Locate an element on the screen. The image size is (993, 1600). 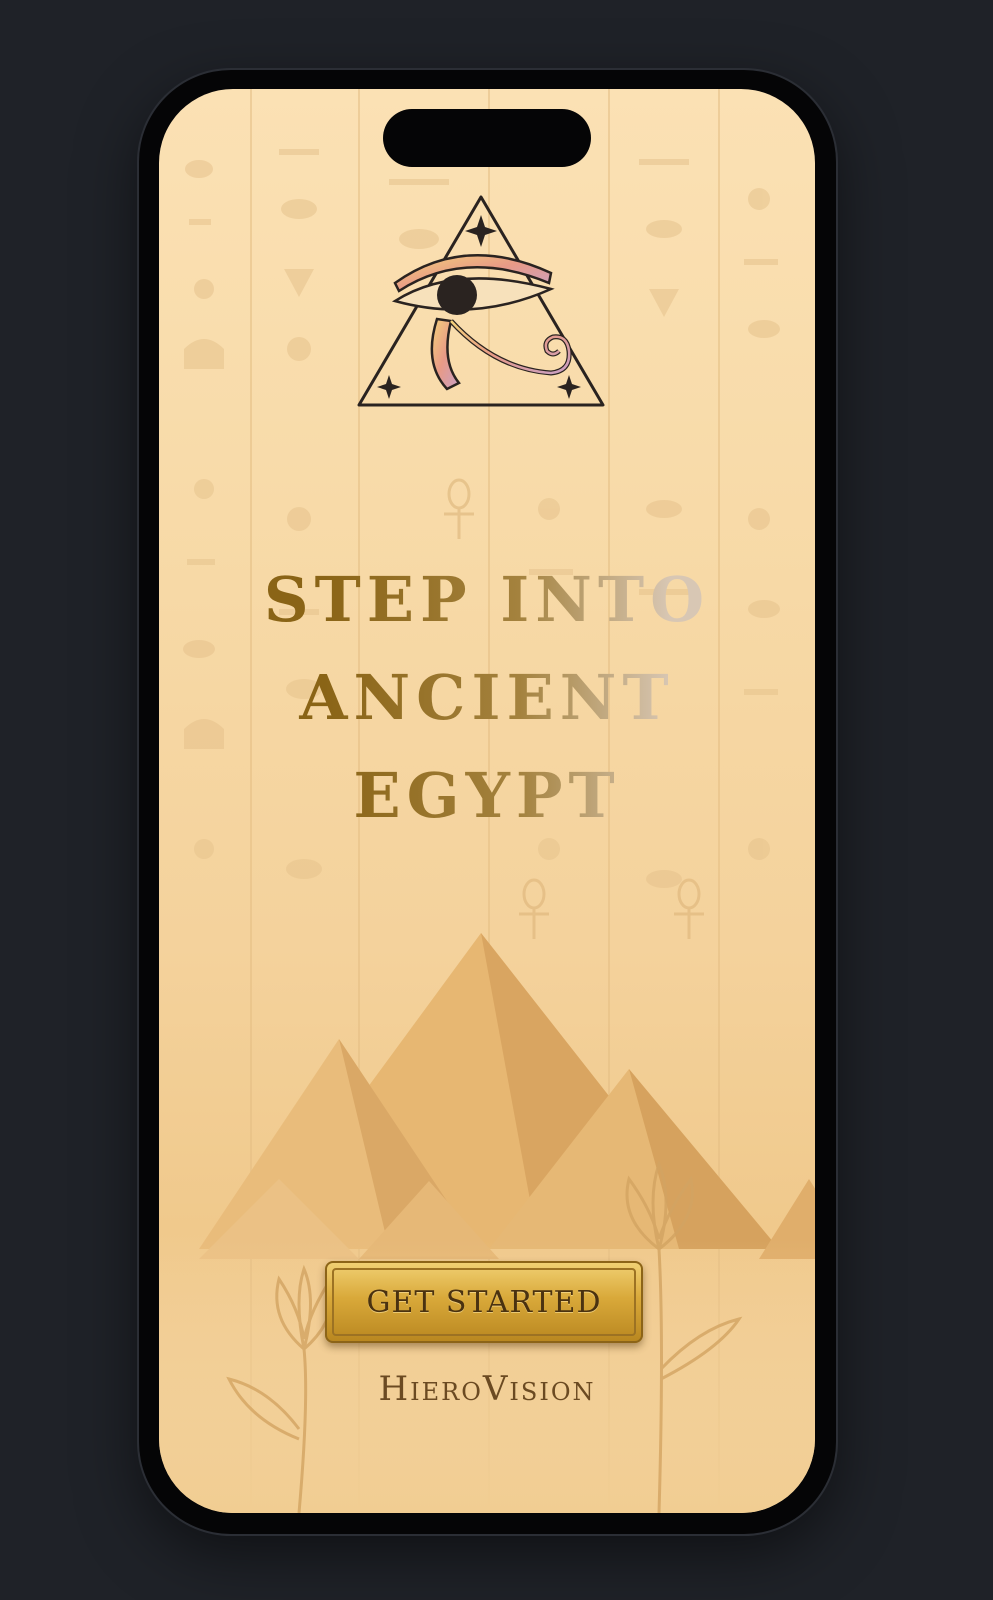
headline-line-3: EGYPT is located at coordinates (487, 795).